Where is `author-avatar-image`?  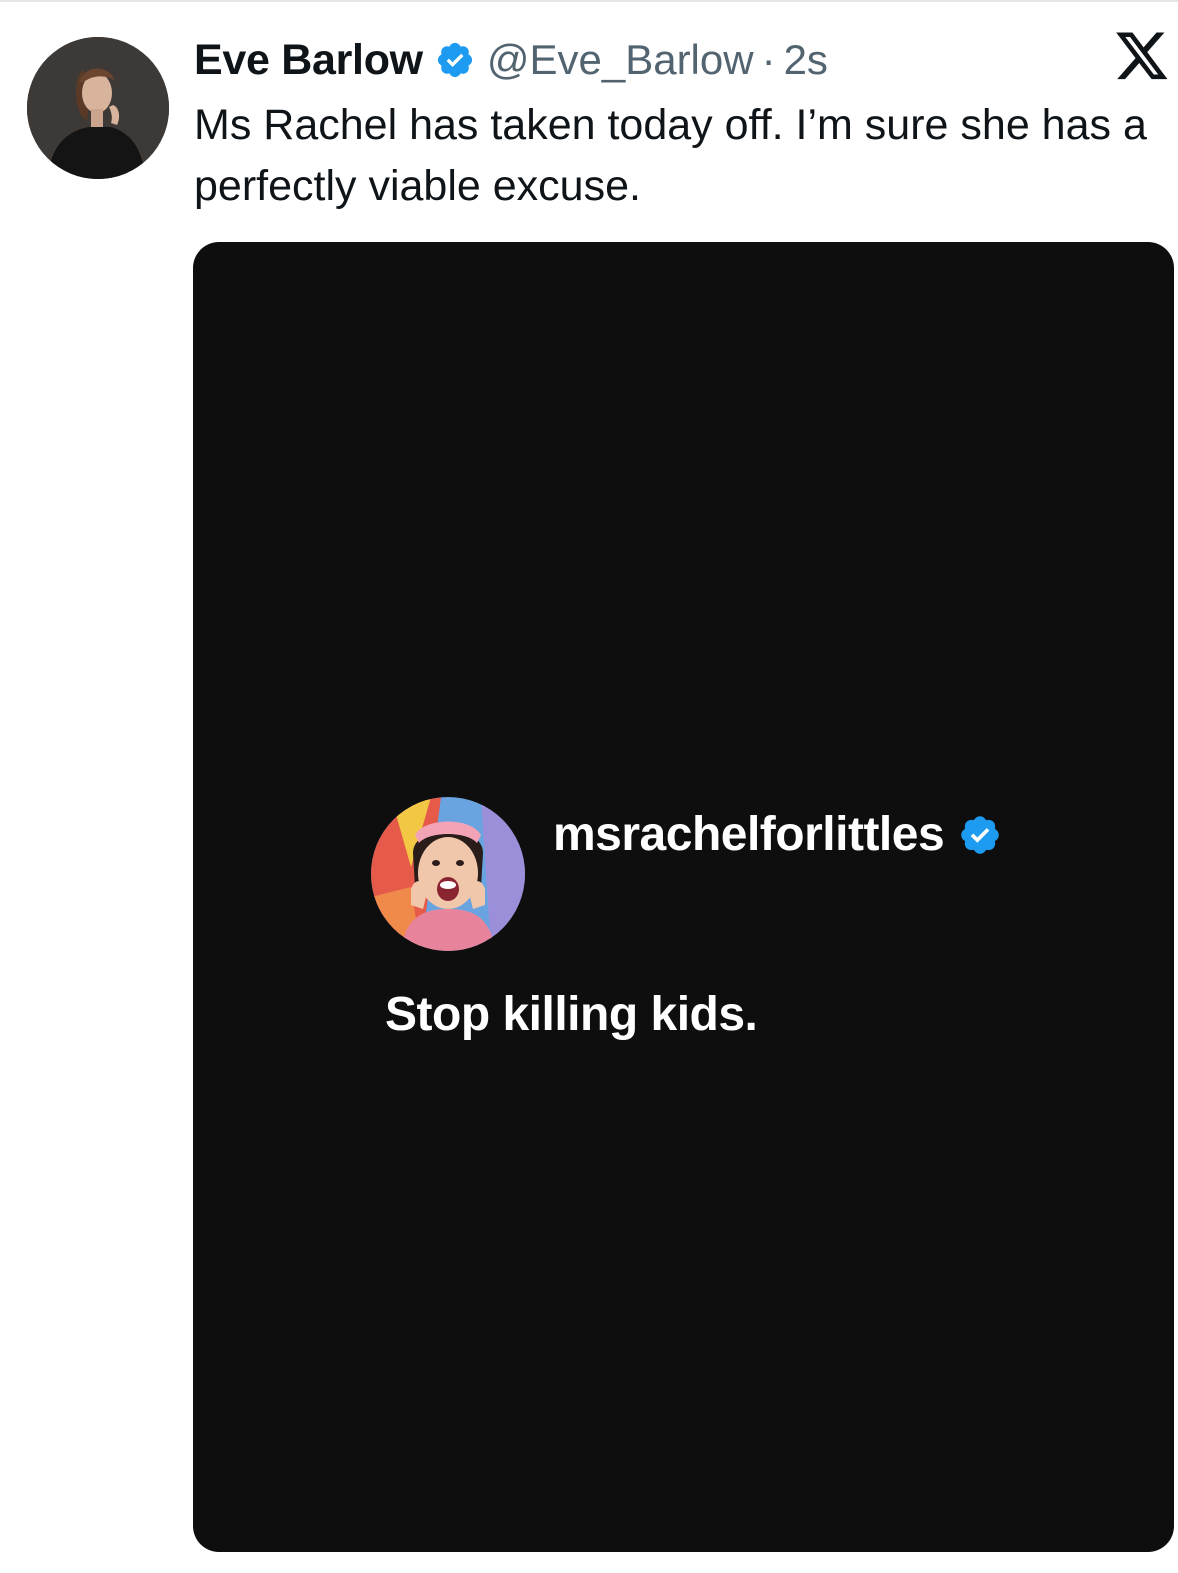
author-avatar-image is located at coordinates (98, 108).